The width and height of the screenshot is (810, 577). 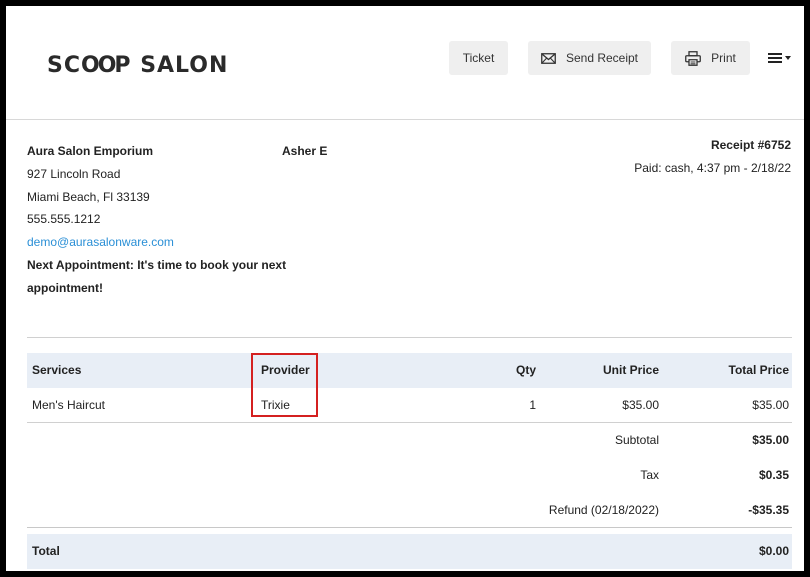 I want to click on refund-row: Refund (02/18/2022) -$35.35, so click(x=409, y=510).